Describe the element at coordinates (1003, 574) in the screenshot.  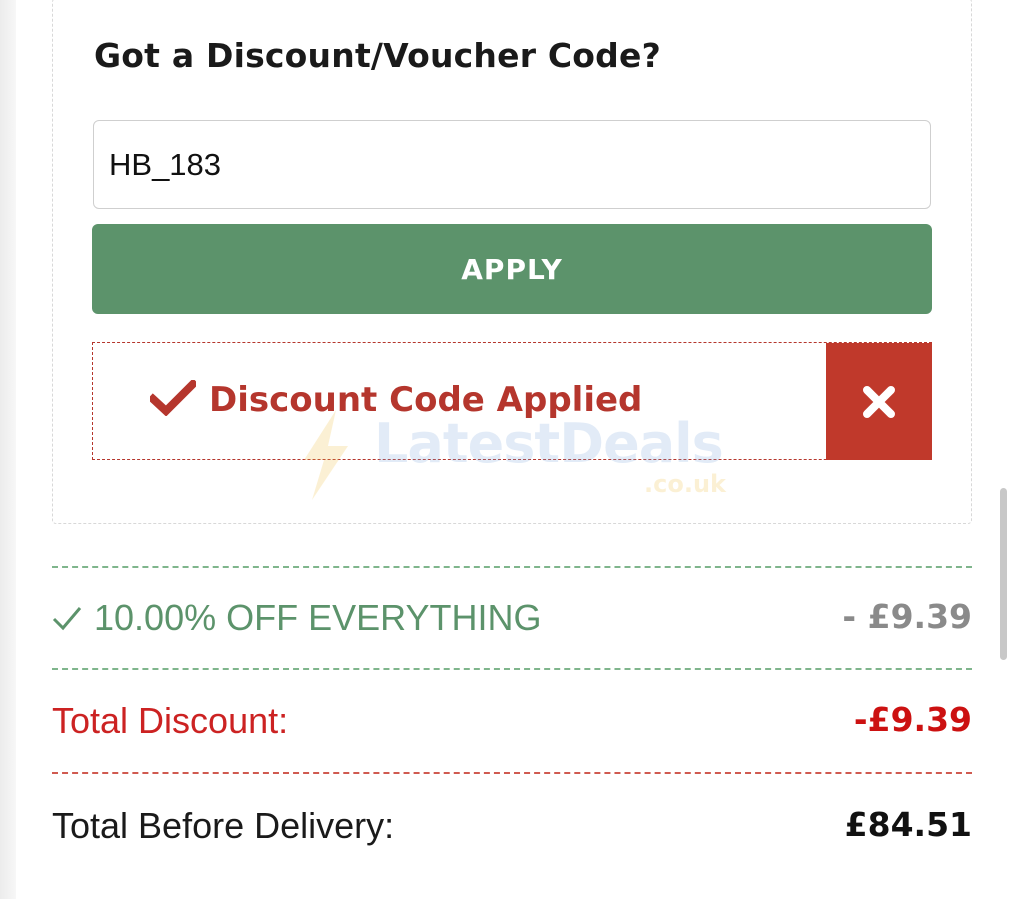
I see `scrollbar` at that location.